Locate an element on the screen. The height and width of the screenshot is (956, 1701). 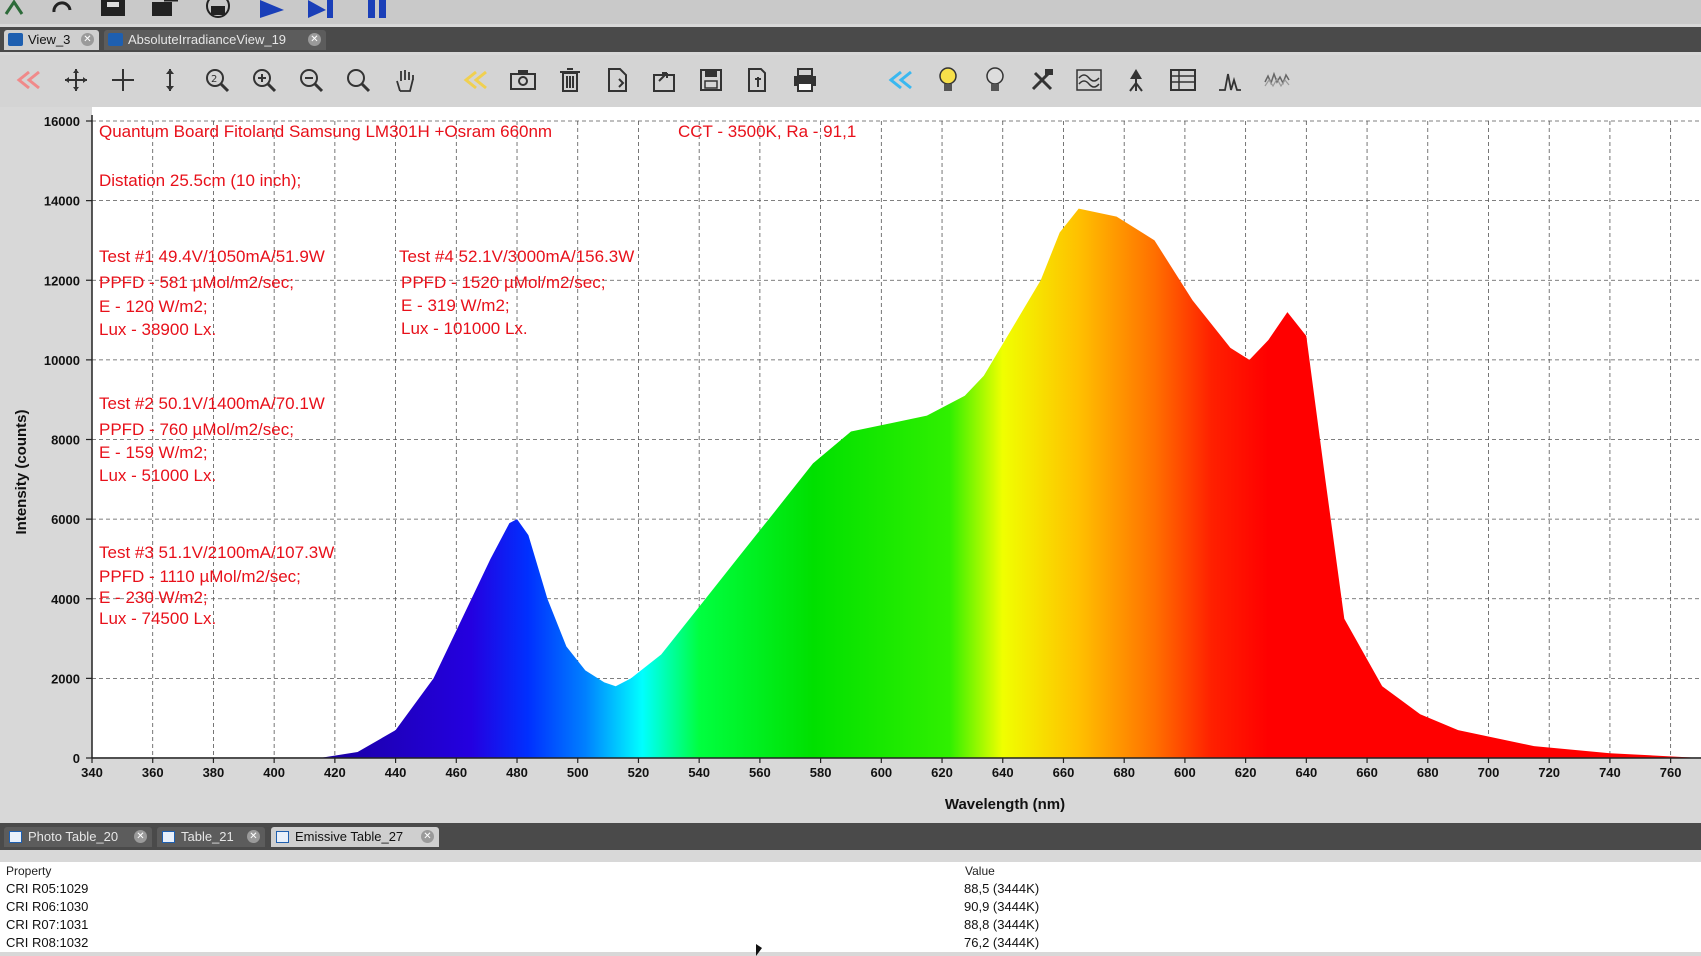
value-cell: 88,8 (3444K) is located at coordinates (1002, 924).